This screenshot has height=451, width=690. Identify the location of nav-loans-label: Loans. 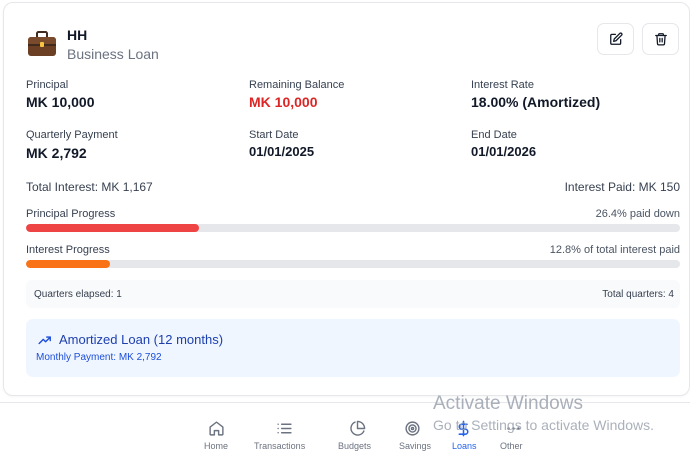
(464, 446).